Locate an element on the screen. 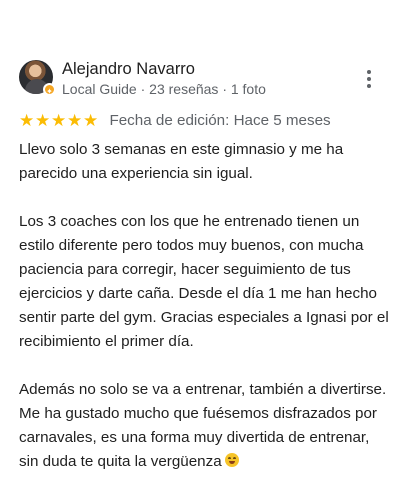  laughing-face-mouth is located at coordinates (231, 462).